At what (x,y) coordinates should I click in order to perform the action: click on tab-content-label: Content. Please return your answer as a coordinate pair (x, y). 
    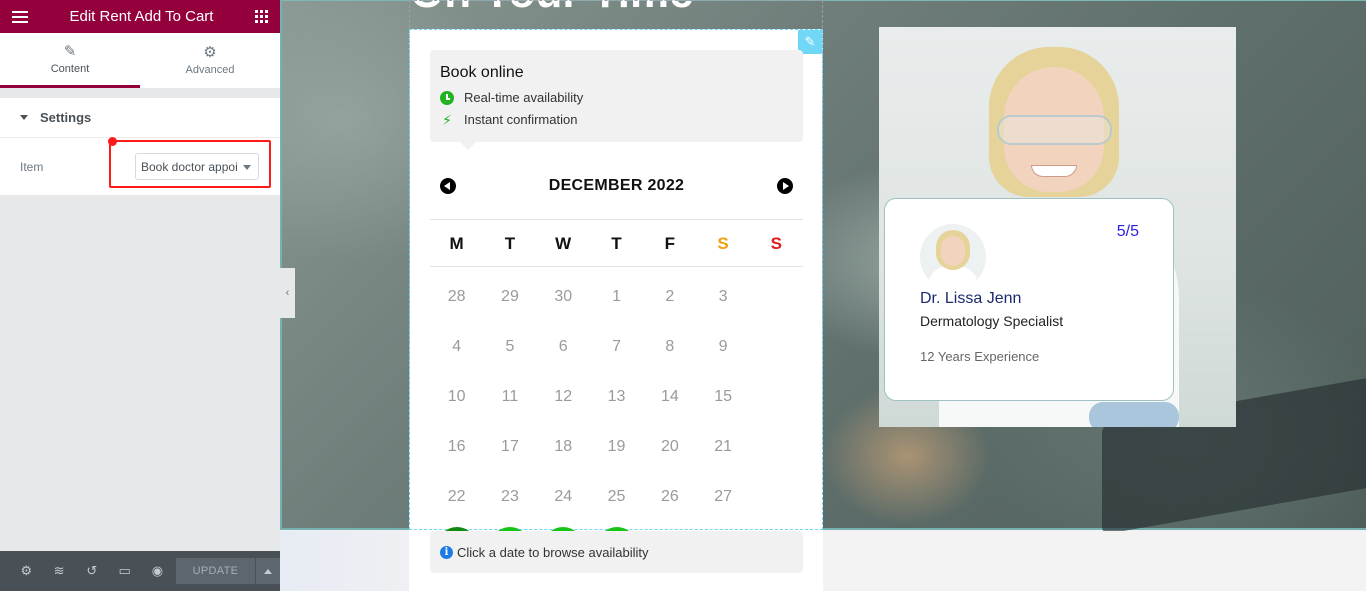
    Looking at the image, I should click on (70, 68).